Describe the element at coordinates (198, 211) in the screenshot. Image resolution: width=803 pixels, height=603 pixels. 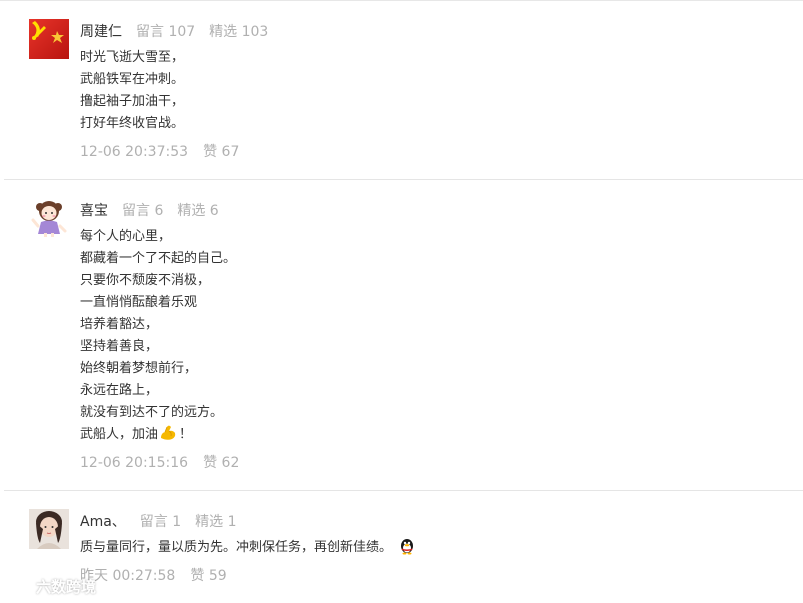
I see `featured-count: 精选 6` at that location.